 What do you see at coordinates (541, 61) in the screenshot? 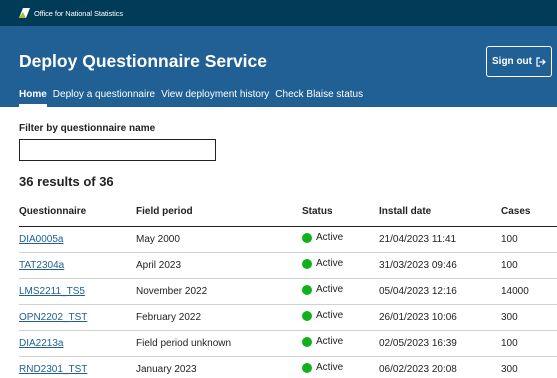
I see `sign-out-icon` at bounding box center [541, 61].